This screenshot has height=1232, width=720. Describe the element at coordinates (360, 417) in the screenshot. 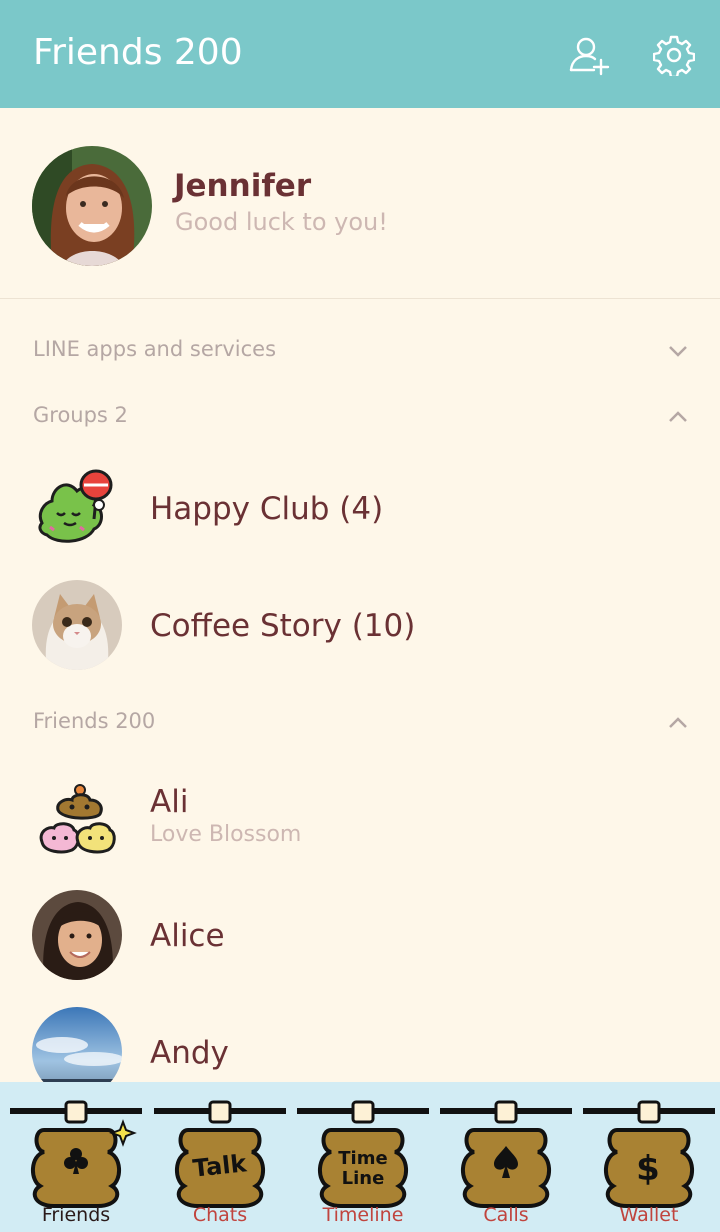

I see `section-groups: Groups 2` at that location.